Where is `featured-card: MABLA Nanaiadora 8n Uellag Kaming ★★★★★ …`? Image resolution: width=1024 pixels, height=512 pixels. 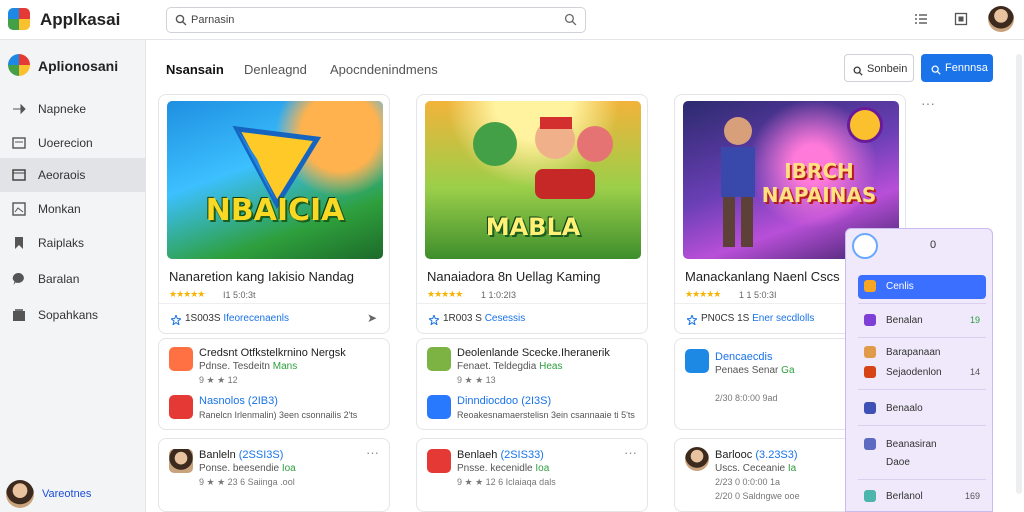 featured-card: MABLA Nanaiadora 8n Uellag Kaming ★★★★★ … is located at coordinates (532, 214).